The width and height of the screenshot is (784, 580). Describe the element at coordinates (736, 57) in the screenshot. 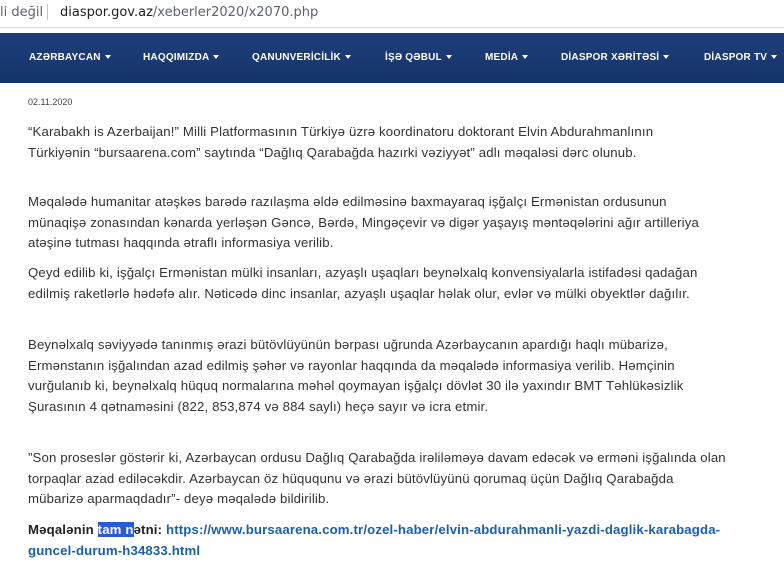

I see `nav-item-label: DİASPOR TV` at that location.